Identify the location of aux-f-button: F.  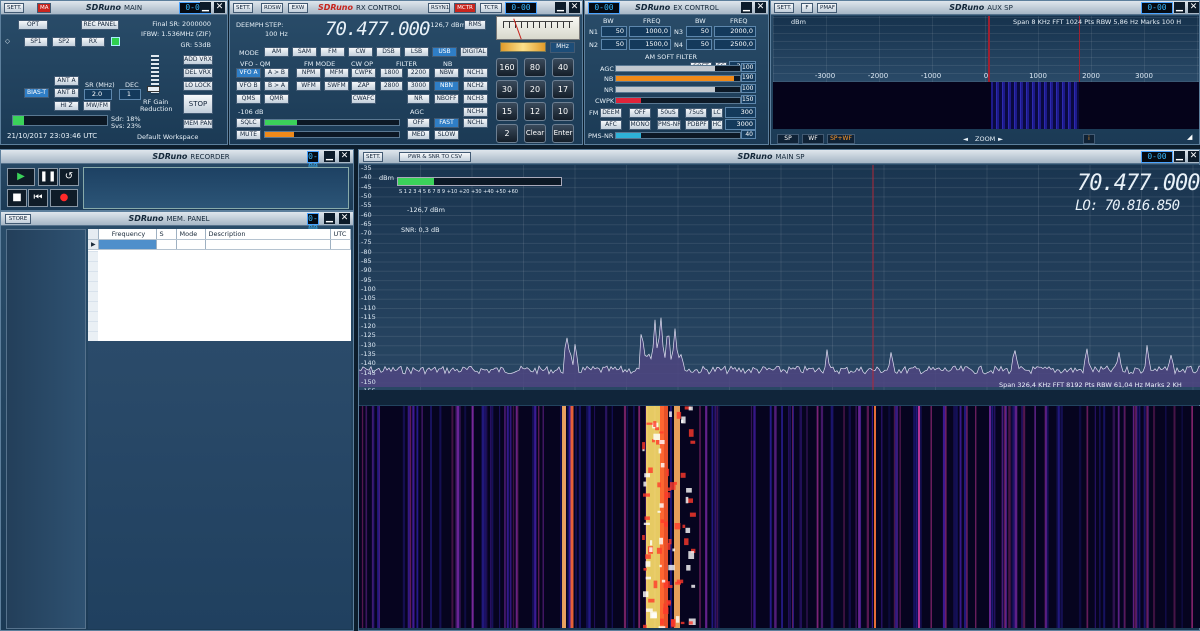
(807, 8).